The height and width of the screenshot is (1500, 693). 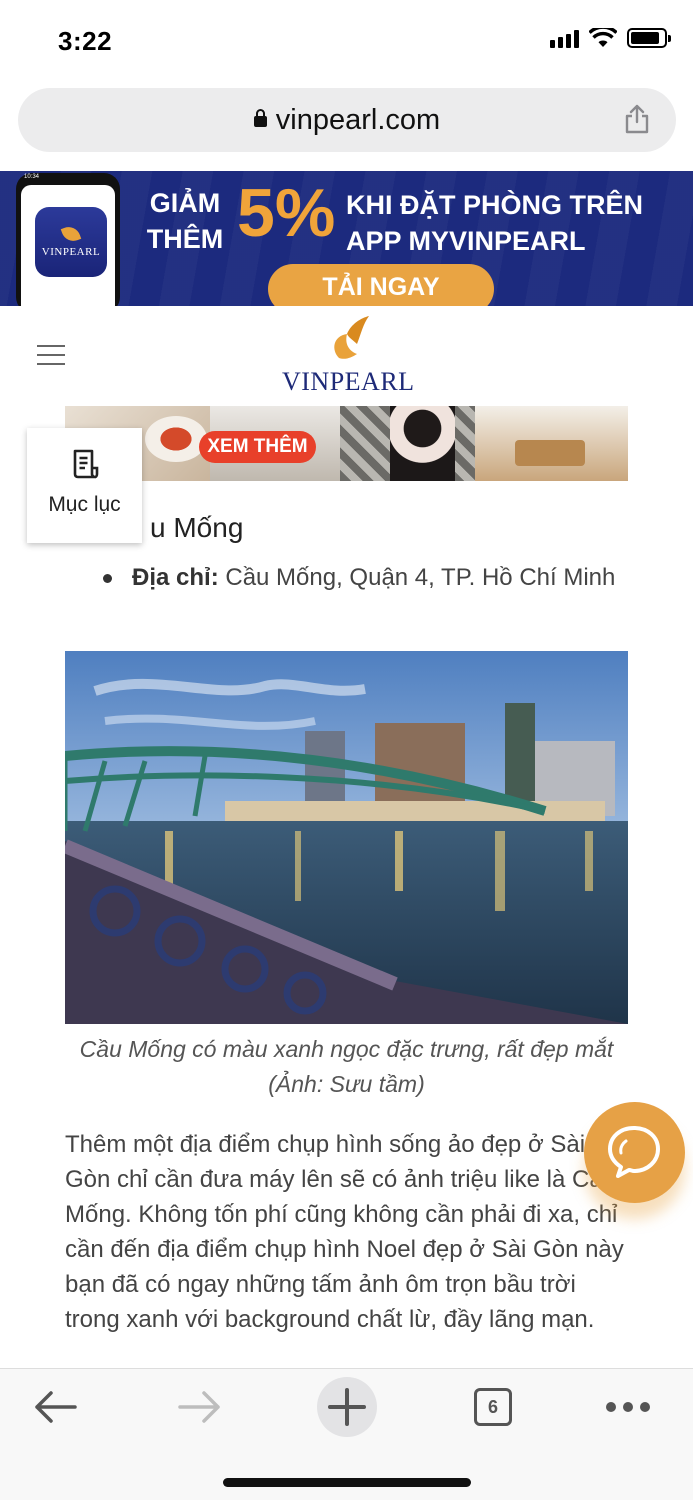 What do you see at coordinates (381, 285) in the screenshot?
I see `download-now-button: TẢI NGAY` at bounding box center [381, 285].